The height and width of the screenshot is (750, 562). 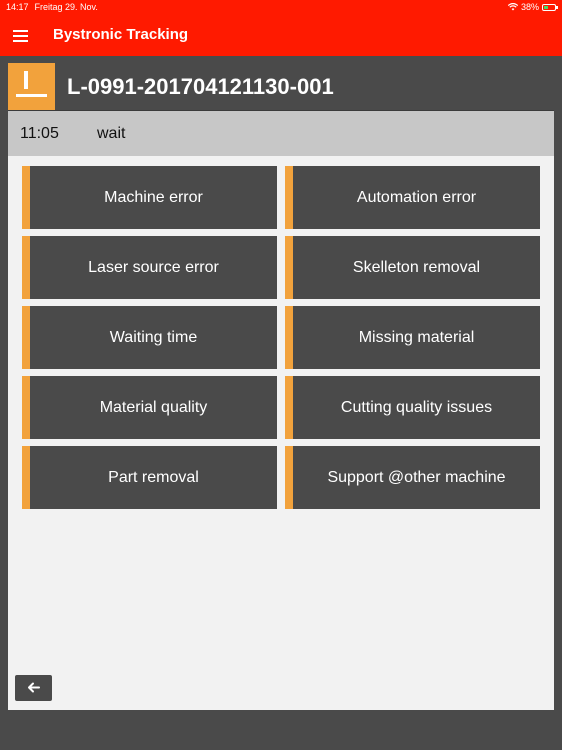 I want to click on reason-button-missing-material: Missing material, so click(x=412, y=337).